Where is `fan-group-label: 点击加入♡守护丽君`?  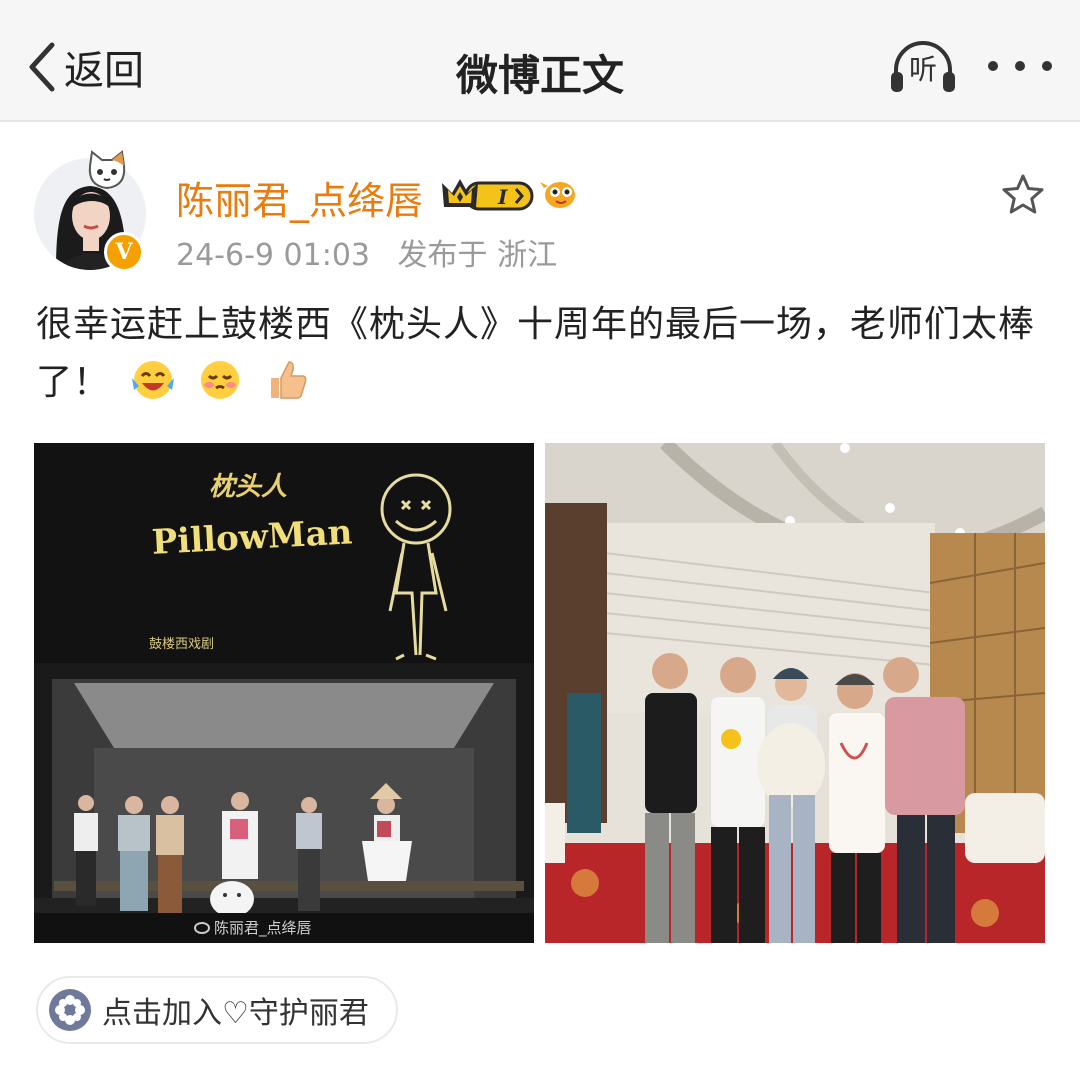
fan-group-label: 点击加入♡守护丽君 is located at coordinates (235, 1013).